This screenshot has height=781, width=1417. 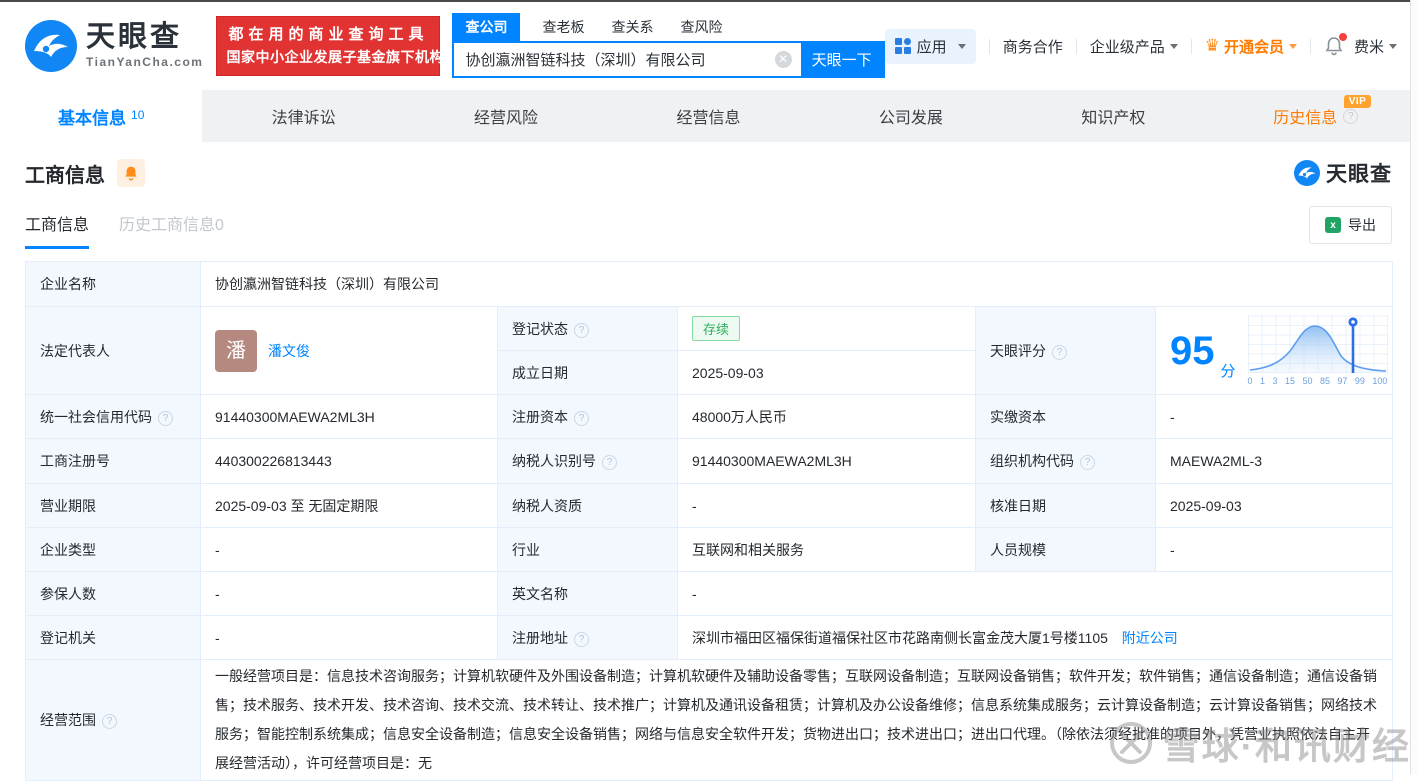 I want to click on field-label: 统一社会信用代码?, so click(x=113, y=416).